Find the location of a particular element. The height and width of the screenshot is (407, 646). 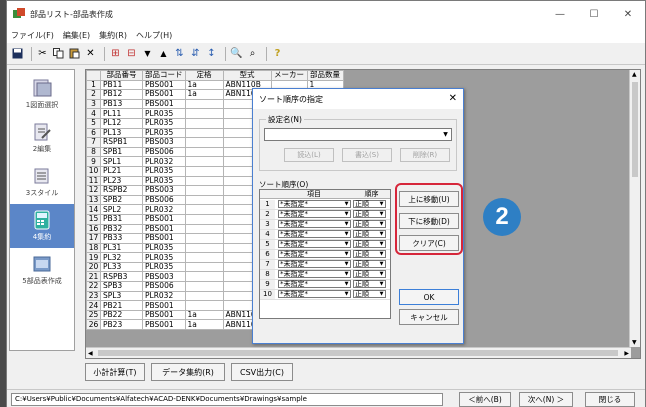

horizontal-scrollbar: ◀ ▶ is located at coordinates (358, 352).